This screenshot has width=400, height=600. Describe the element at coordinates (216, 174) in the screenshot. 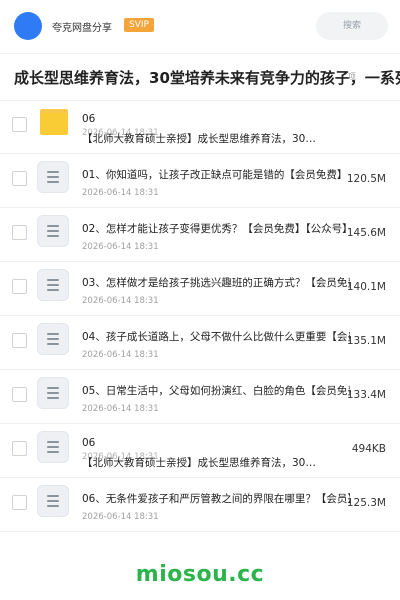

I see `file-name: 01、你知道吗，让孩子改正缺点可能是错的【会员免费】` at that location.